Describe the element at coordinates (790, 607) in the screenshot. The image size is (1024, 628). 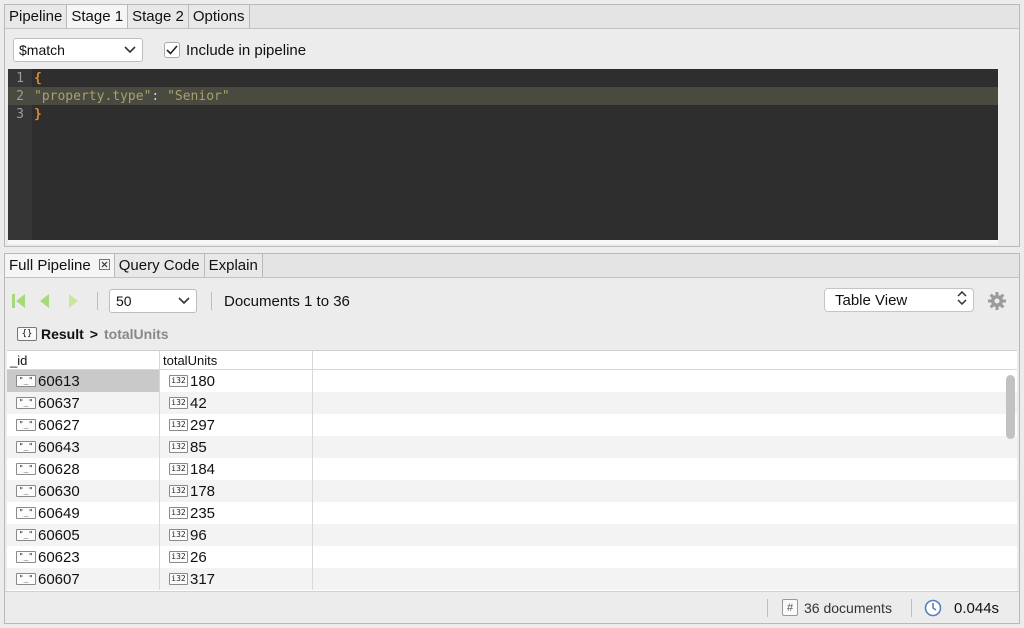
I see `hash-icon: #` at that location.